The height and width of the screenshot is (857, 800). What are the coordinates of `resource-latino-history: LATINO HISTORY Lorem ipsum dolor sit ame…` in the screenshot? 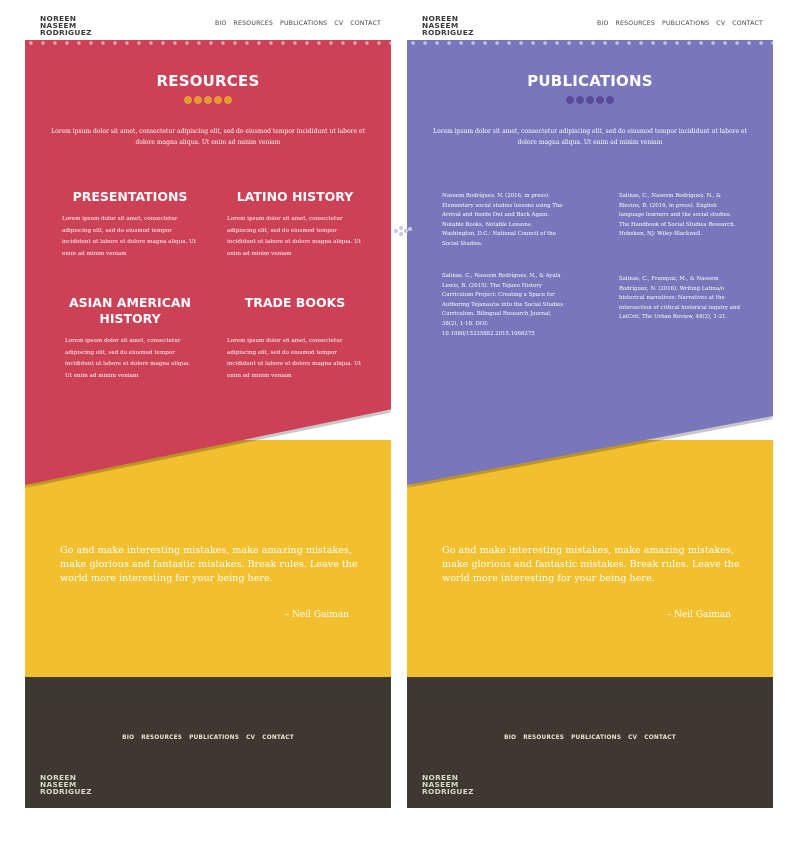 It's located at (295, 224).